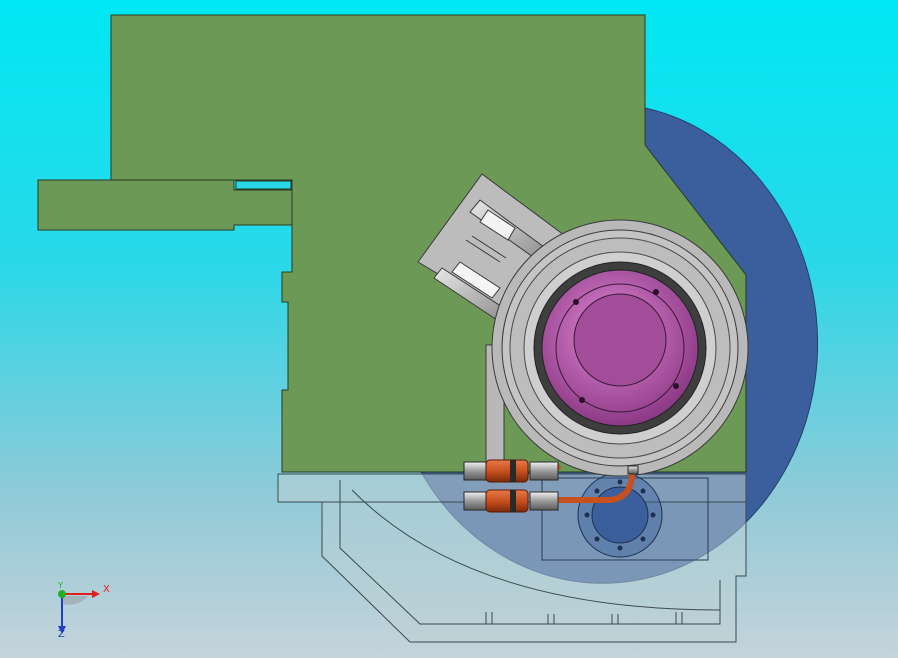 The width and height of the screenshot is (898, 658). Describe the element at coordinates (106, 589) in the screenshot. I see `x-axis-label: X` at that location.